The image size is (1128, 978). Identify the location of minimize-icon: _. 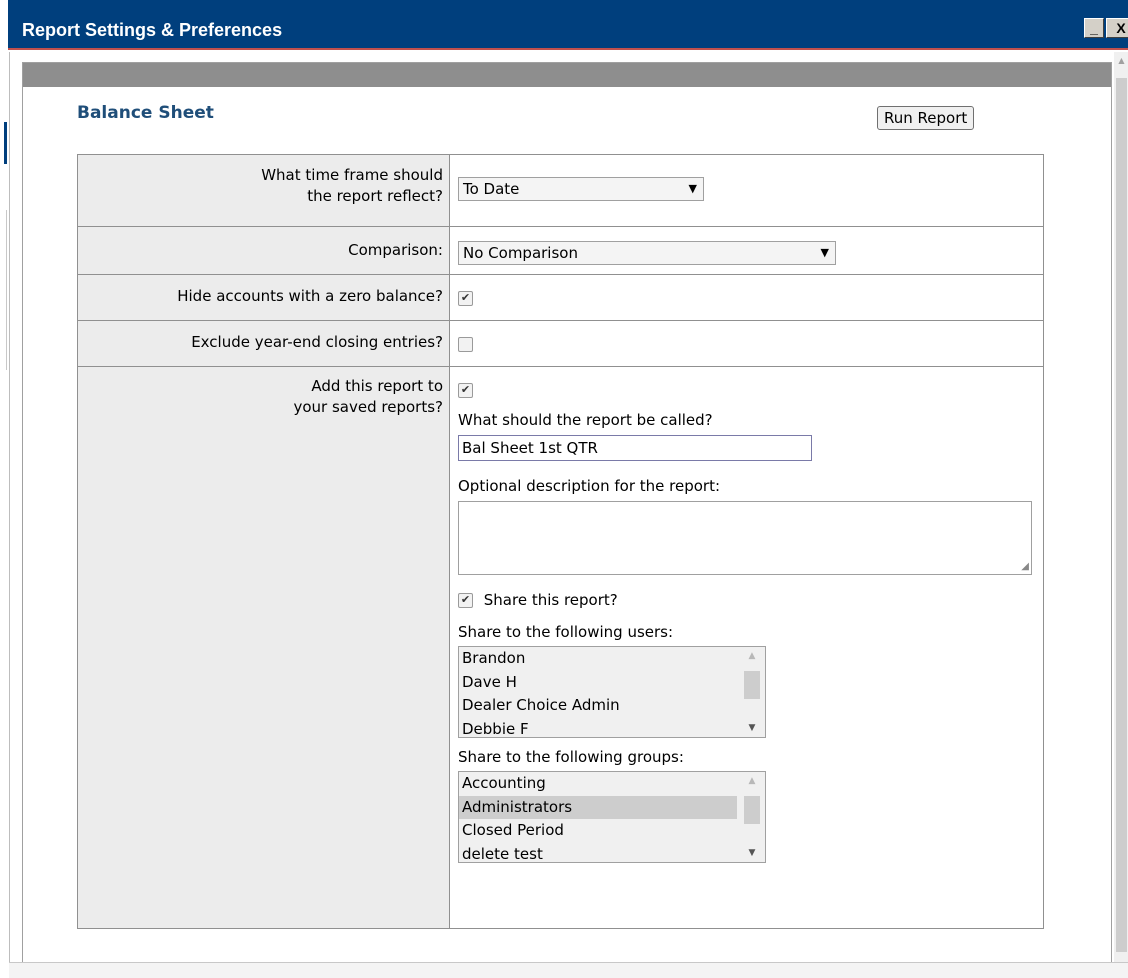
(1094, 28).